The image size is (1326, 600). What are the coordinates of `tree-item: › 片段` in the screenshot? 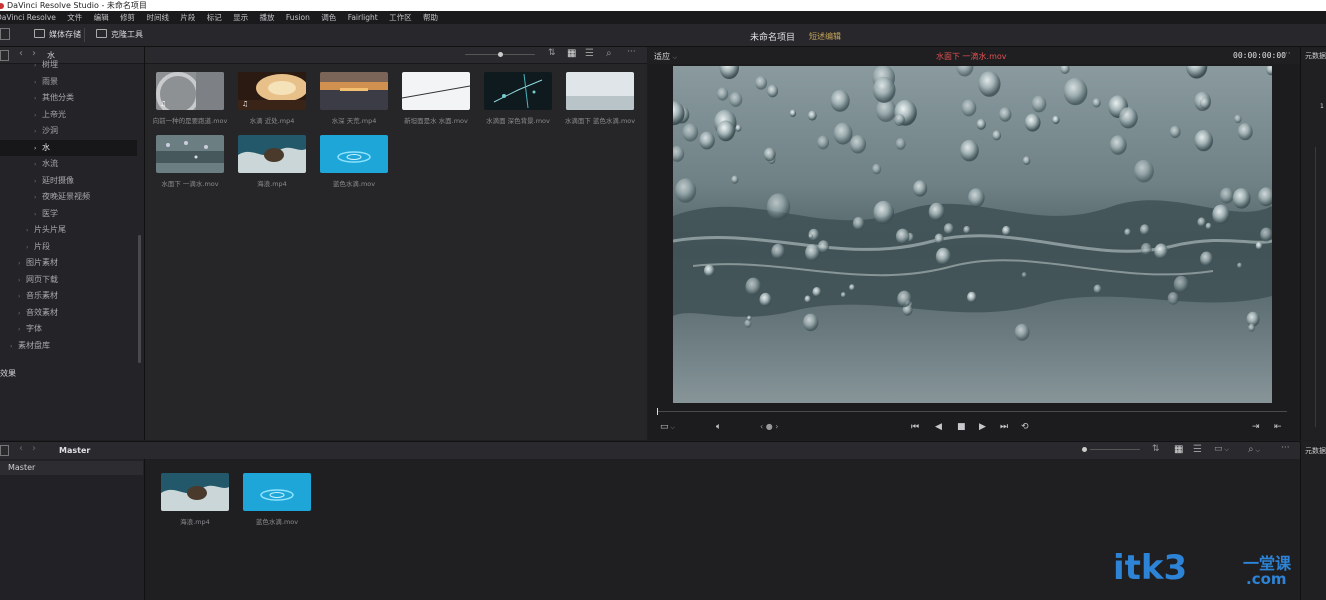 It's located at (68, 247).